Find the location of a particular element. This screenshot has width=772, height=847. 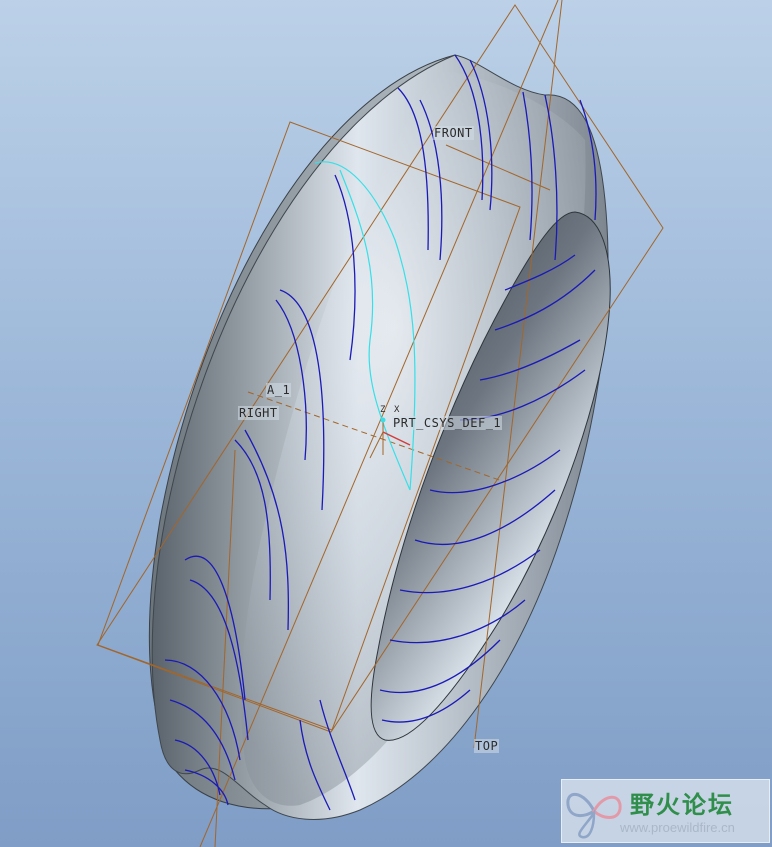

datum-label-top: TOP is located at coordinates (487, 746).